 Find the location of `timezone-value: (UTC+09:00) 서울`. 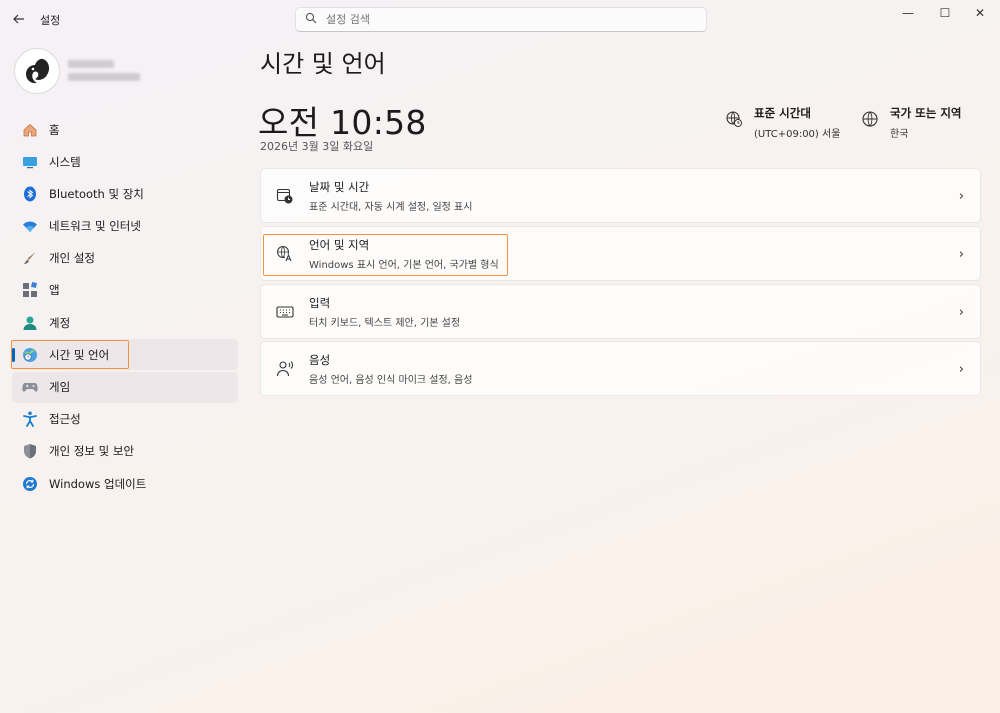

timezone-value: (UTC+09:00) 서울 is located at coordinates (797, 134).